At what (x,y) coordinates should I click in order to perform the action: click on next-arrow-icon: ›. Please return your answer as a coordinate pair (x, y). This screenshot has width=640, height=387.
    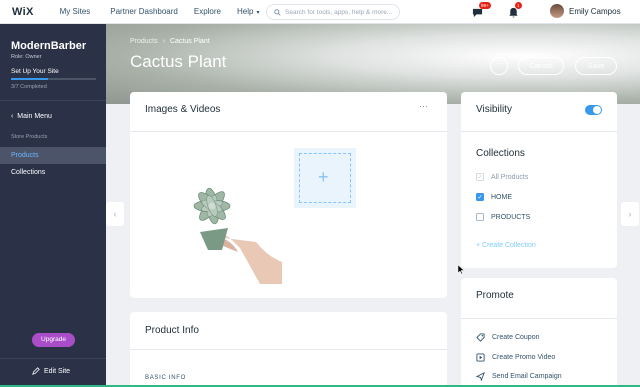
    Looking at the image, I should click on (630, 214).